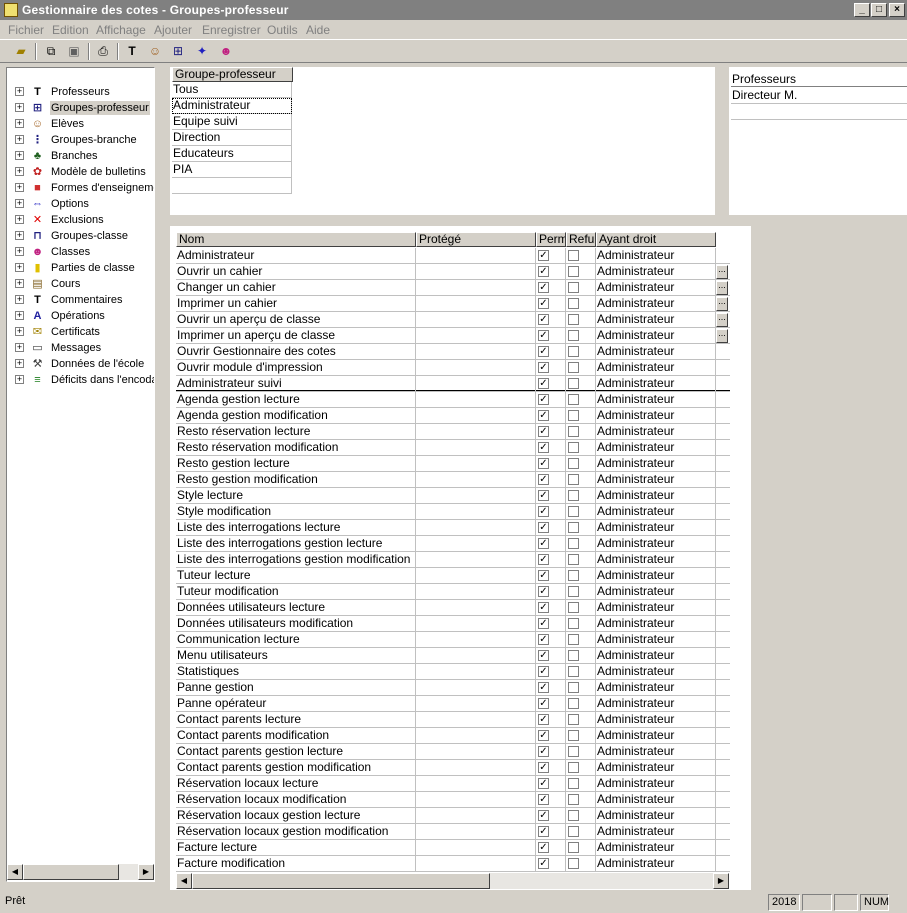  Describe the element at coordinates (21, 51) in the screenshot. I see `open-folder-icon: ▰` at that location.